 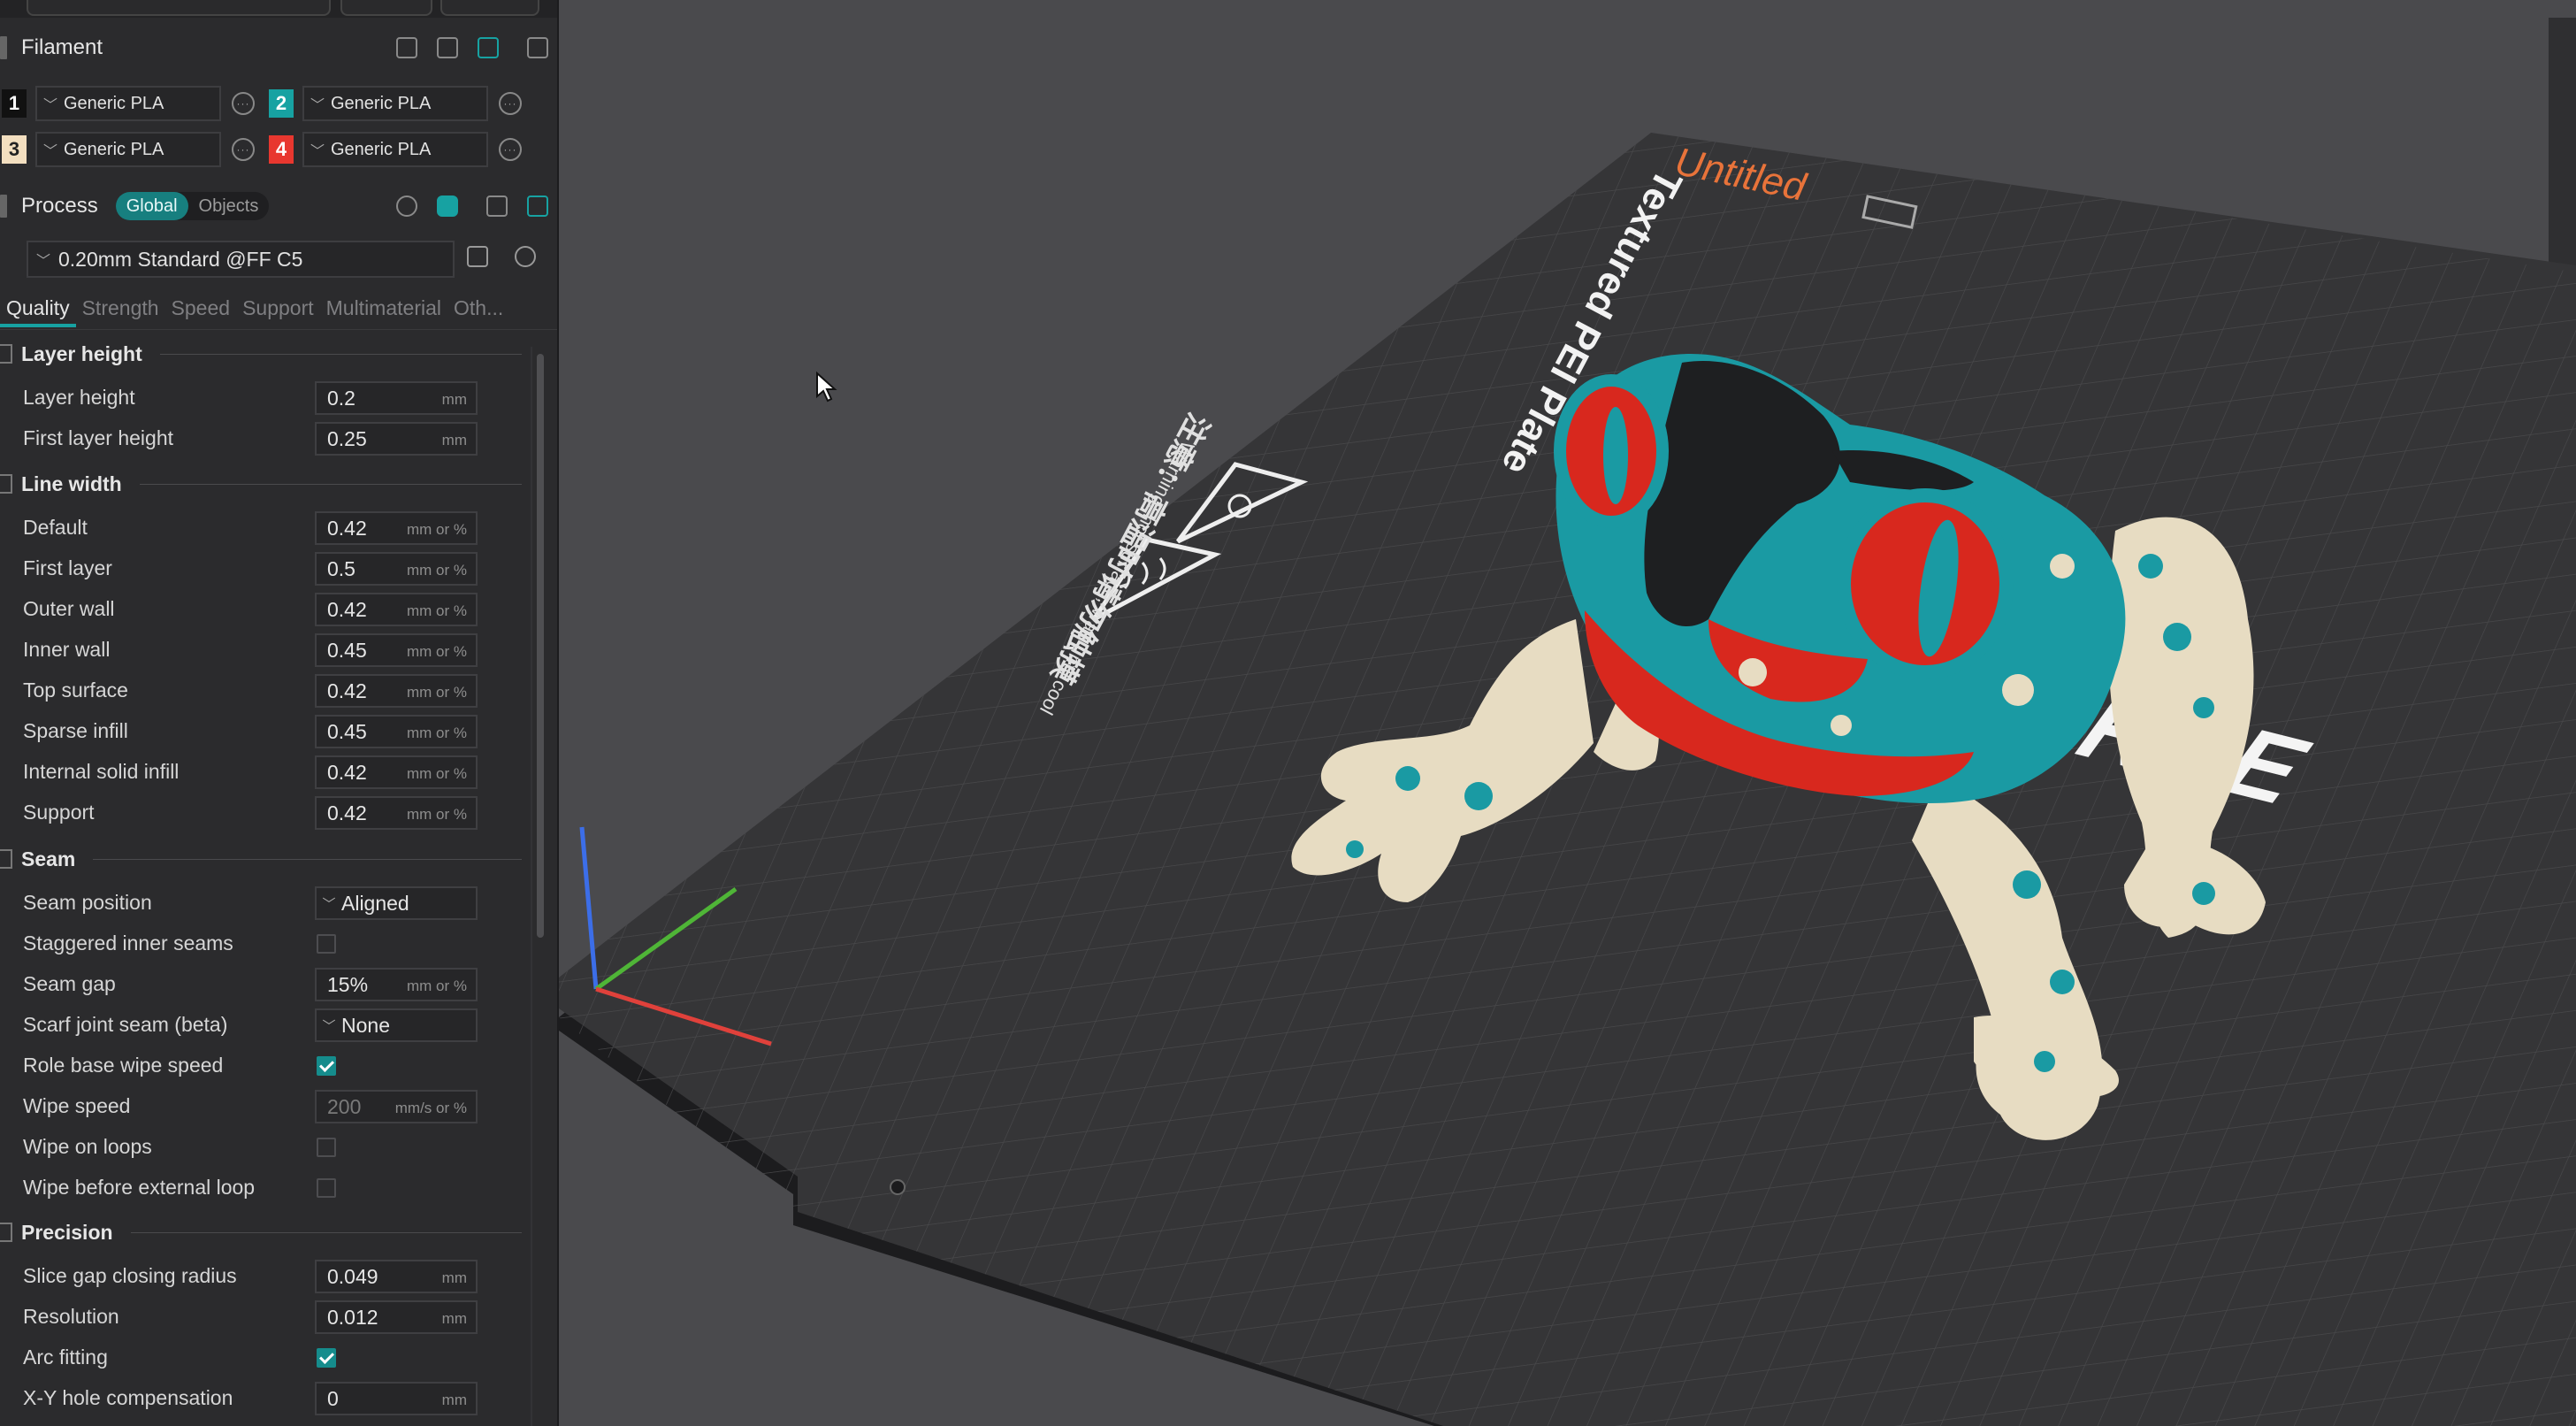 I want to click on setting-row: Sparse infill 0.45 mm or %, so click(x=265, y=730).